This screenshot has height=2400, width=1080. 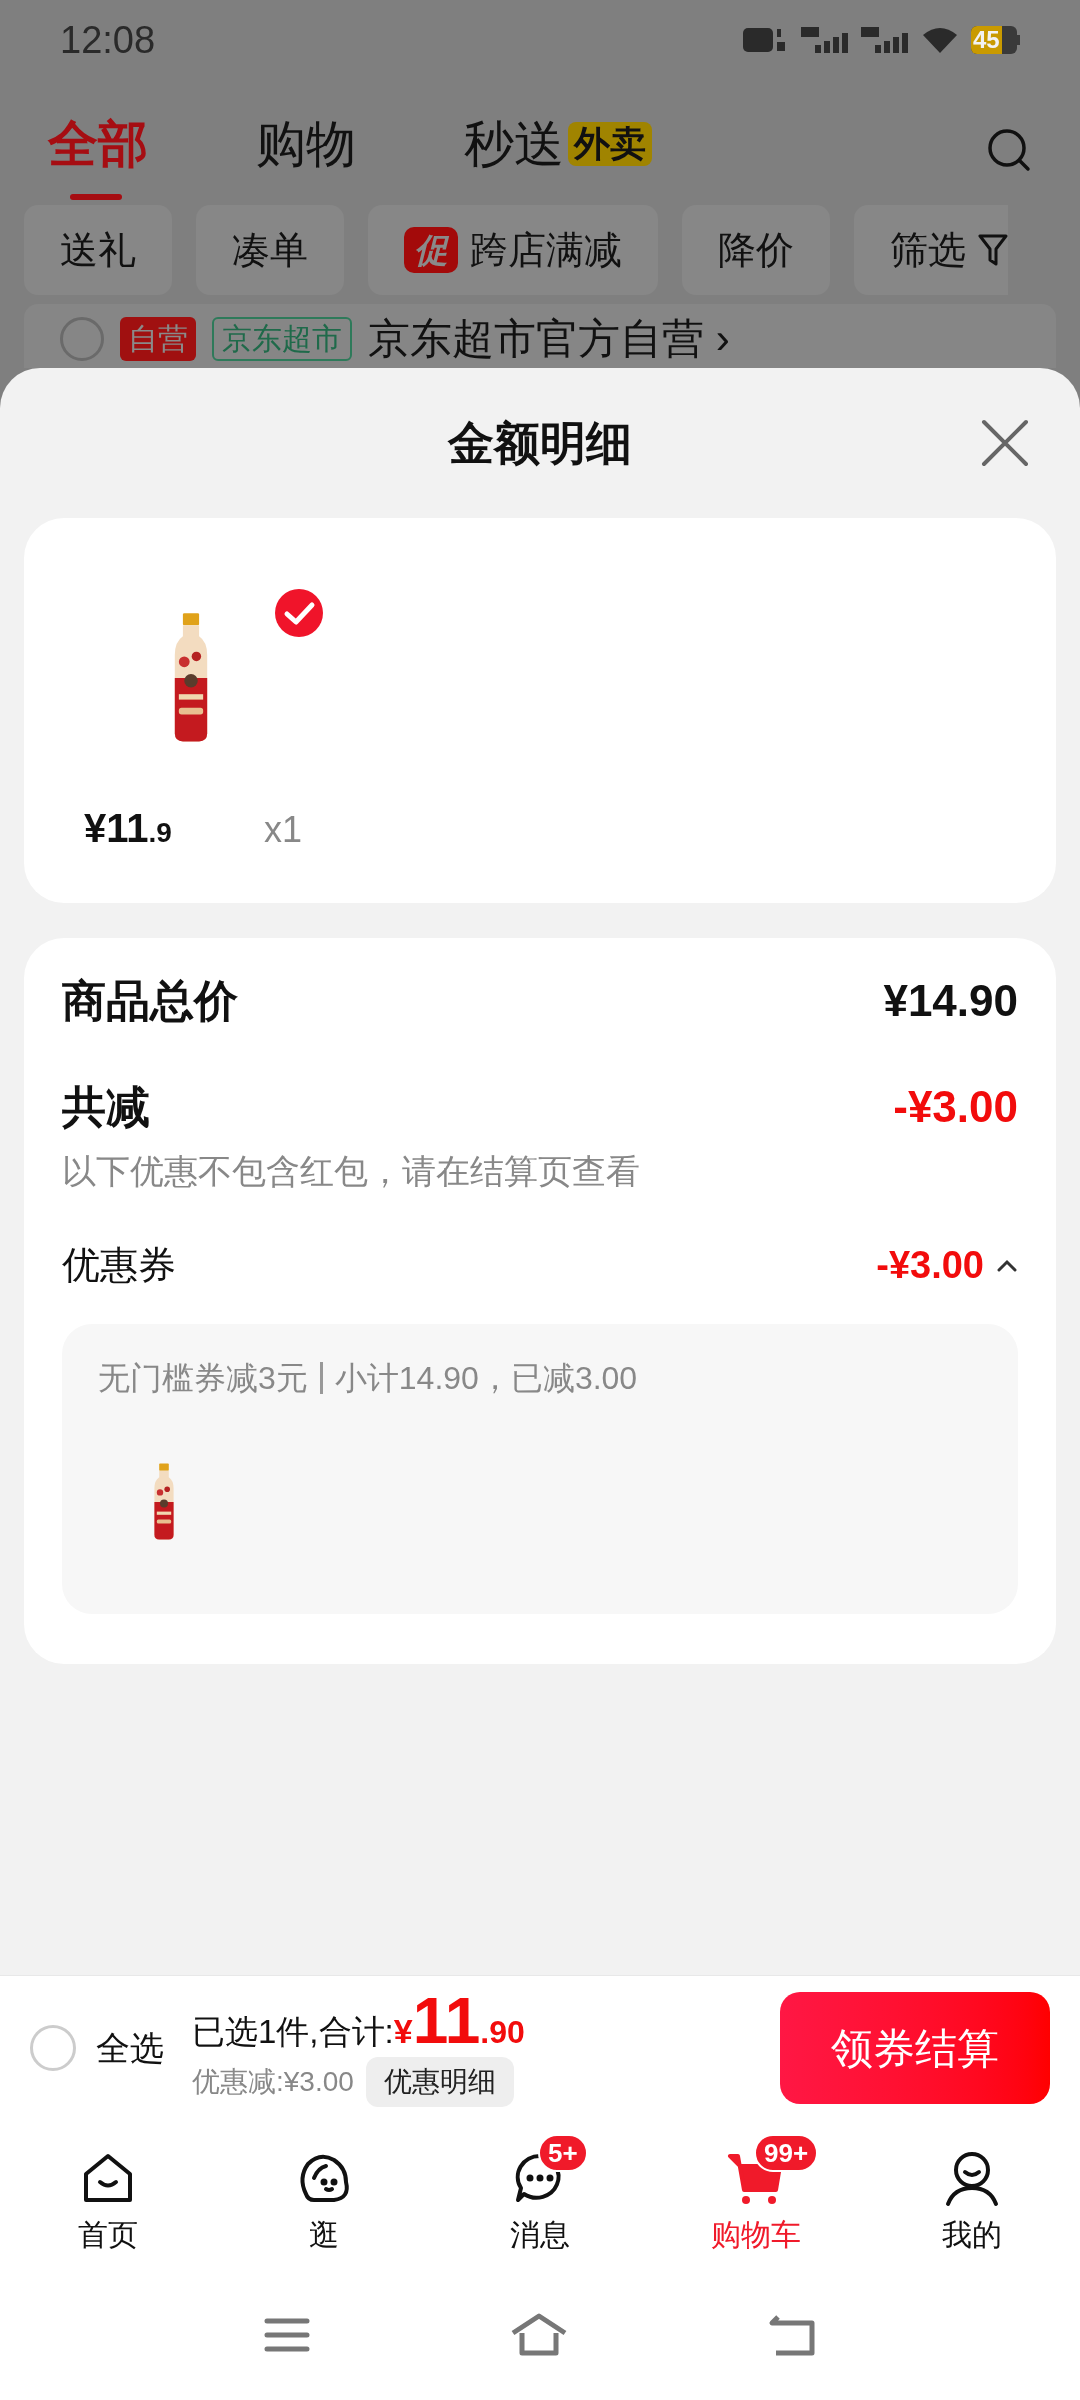 I want to click on back-icon, so click(x=792, y=2335).